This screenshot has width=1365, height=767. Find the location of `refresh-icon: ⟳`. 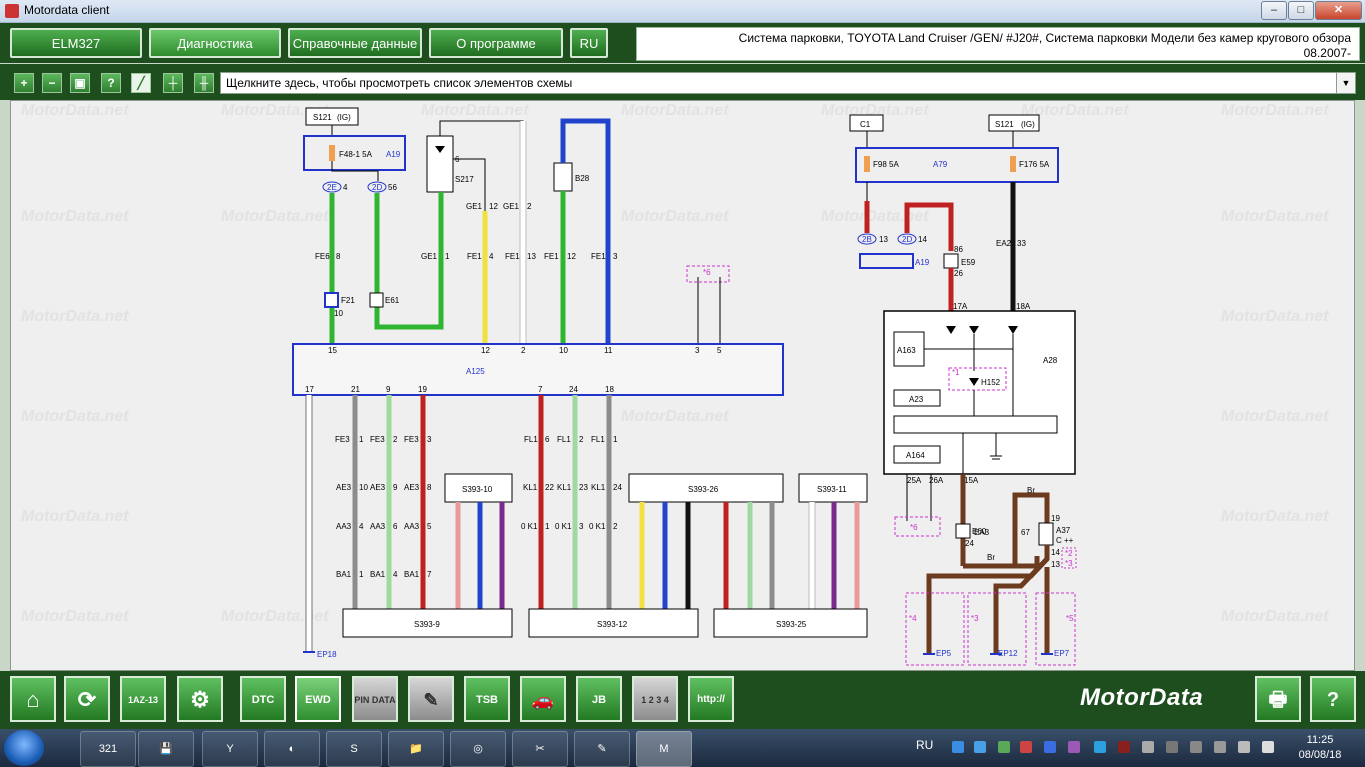

refresh-icon: ⟳ is located at coordinates (87, 699).